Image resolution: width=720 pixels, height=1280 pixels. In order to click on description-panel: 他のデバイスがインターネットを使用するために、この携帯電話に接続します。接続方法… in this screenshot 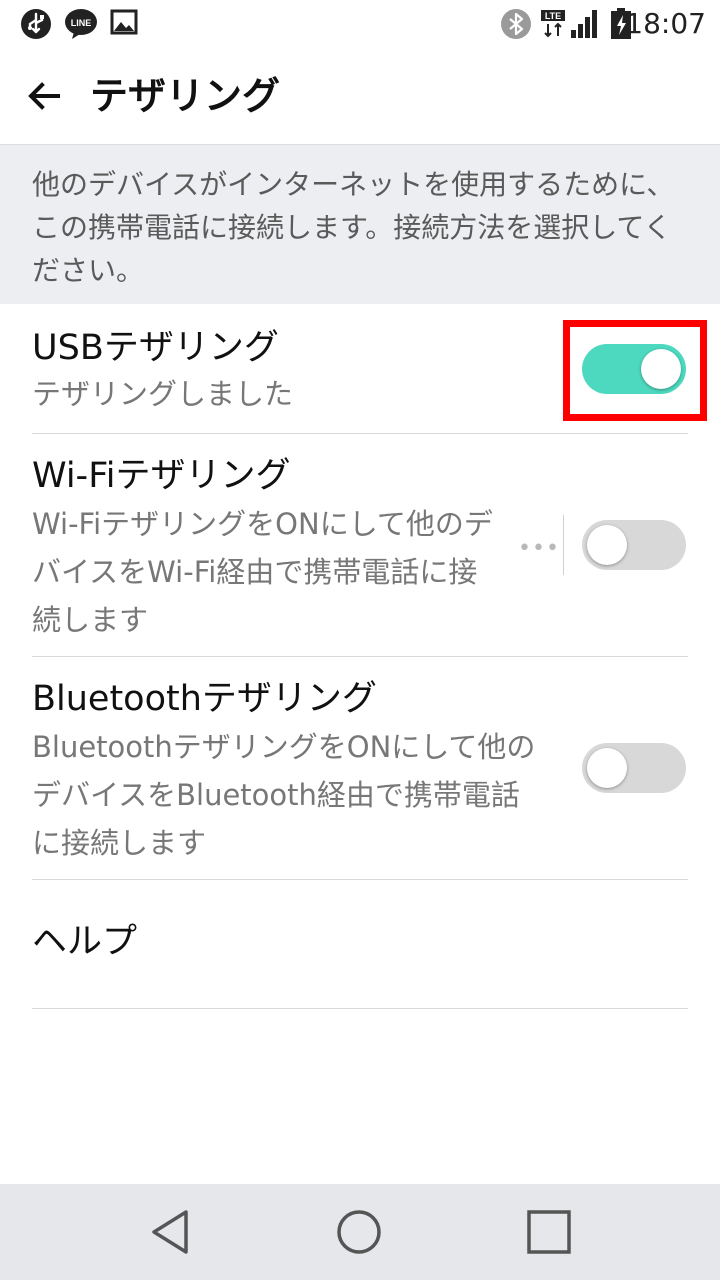, I will do `click(360, 224)`.